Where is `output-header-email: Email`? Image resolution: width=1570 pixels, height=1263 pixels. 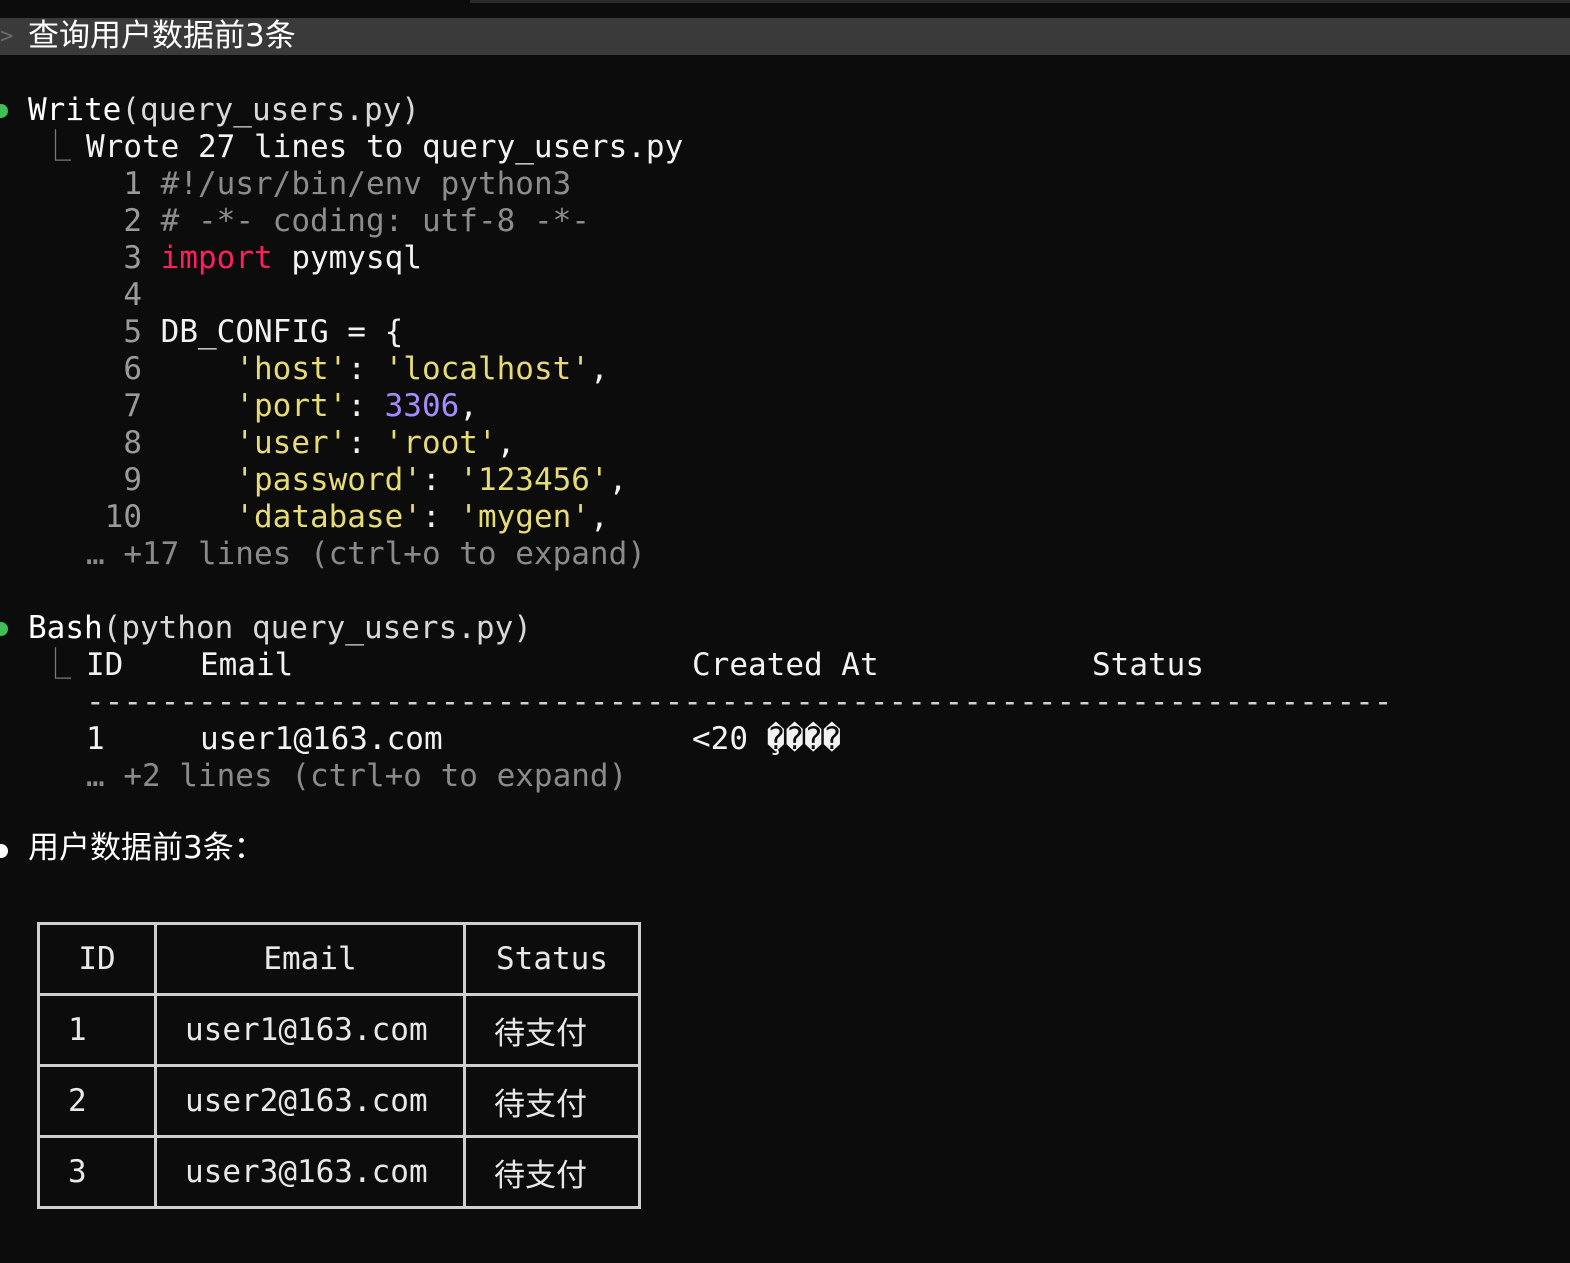 output-header-email: Email is located at coordinates (247, 665).